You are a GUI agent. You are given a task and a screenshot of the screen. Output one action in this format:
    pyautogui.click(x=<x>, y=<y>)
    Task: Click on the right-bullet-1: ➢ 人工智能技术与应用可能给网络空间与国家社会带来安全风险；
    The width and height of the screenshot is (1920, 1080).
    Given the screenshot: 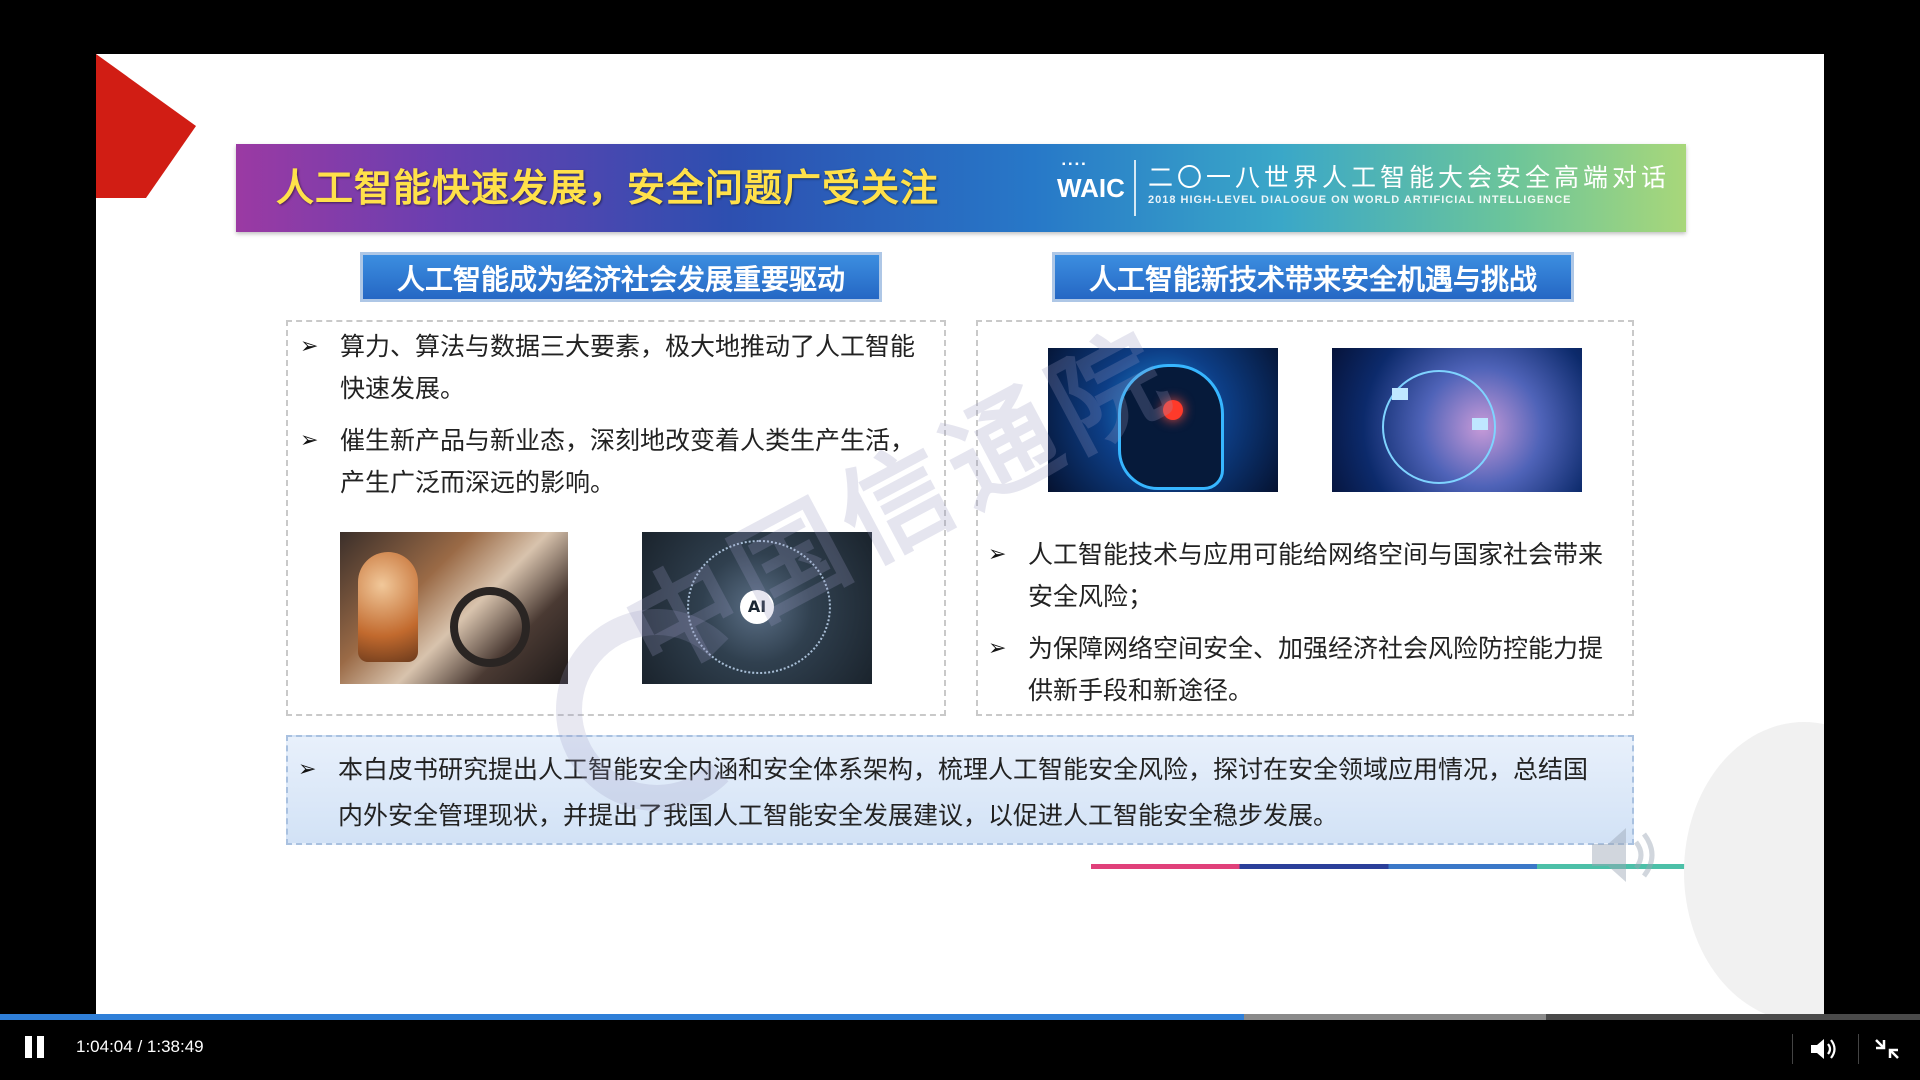 What is the action you would take?
    pyautogui.click(x=1298, y=576)
    